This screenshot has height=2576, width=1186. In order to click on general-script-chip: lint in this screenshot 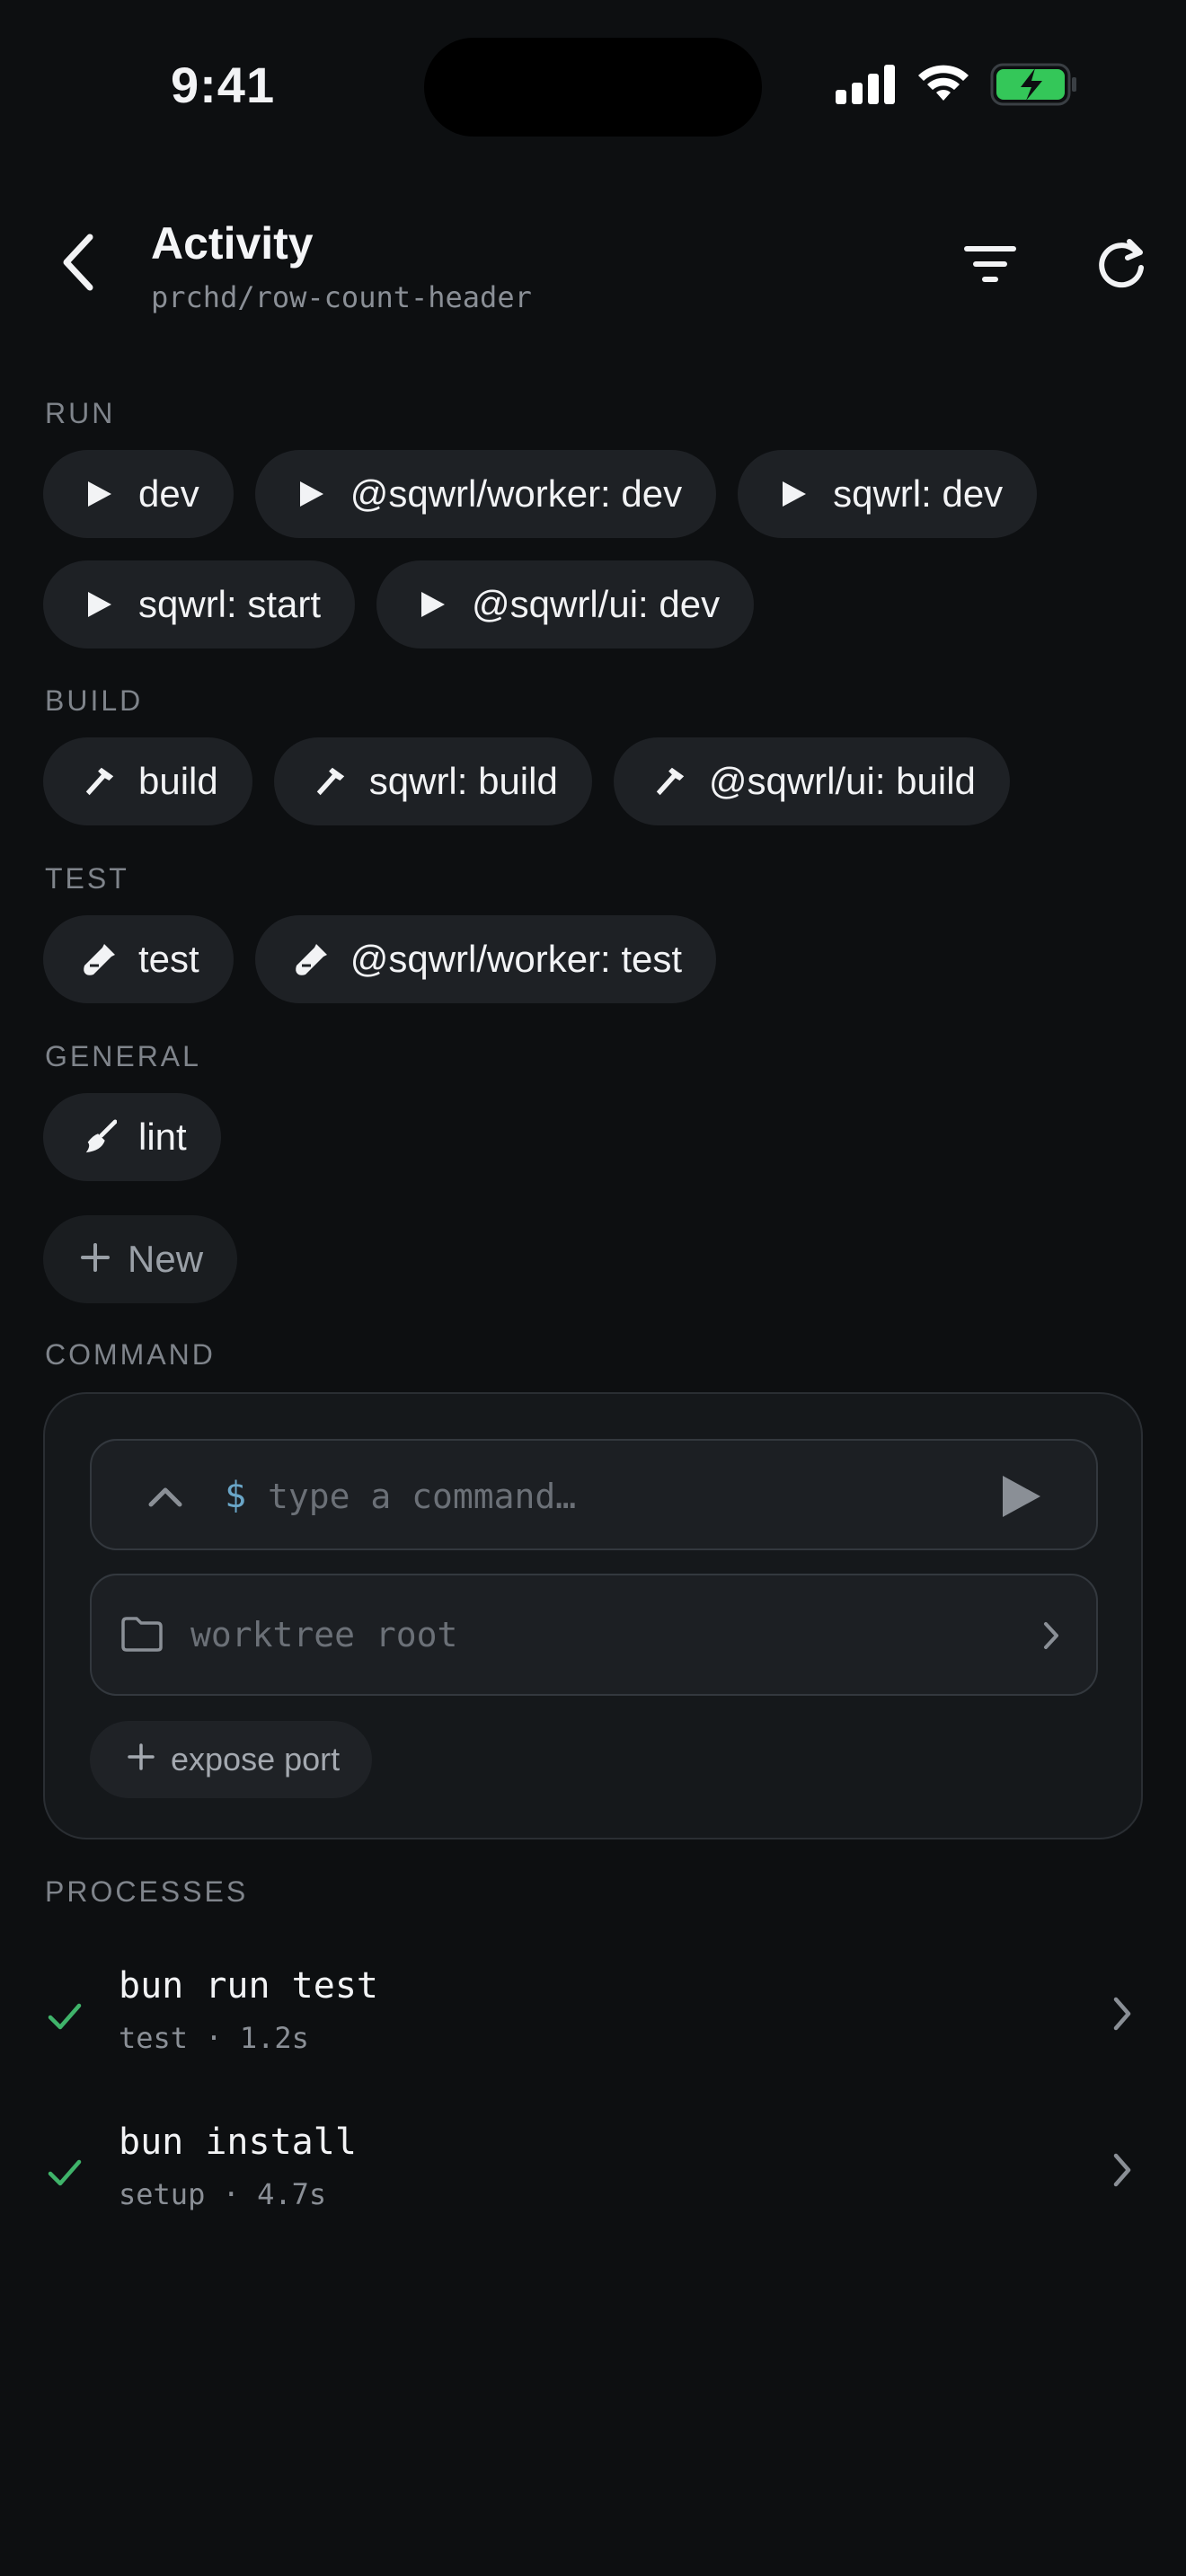, I will do `click(132, 1137)`.